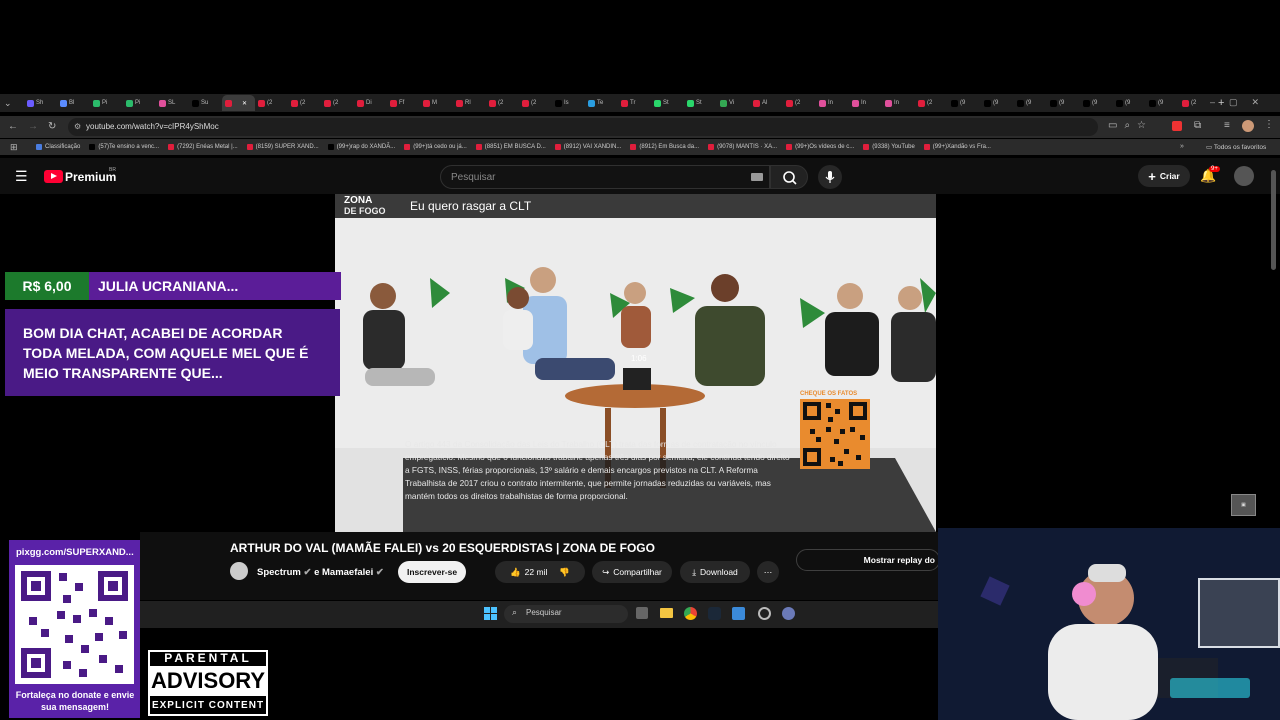 This screenshot has width=1280, height=720. I want to click on voice-search-button, so click(830, 177).